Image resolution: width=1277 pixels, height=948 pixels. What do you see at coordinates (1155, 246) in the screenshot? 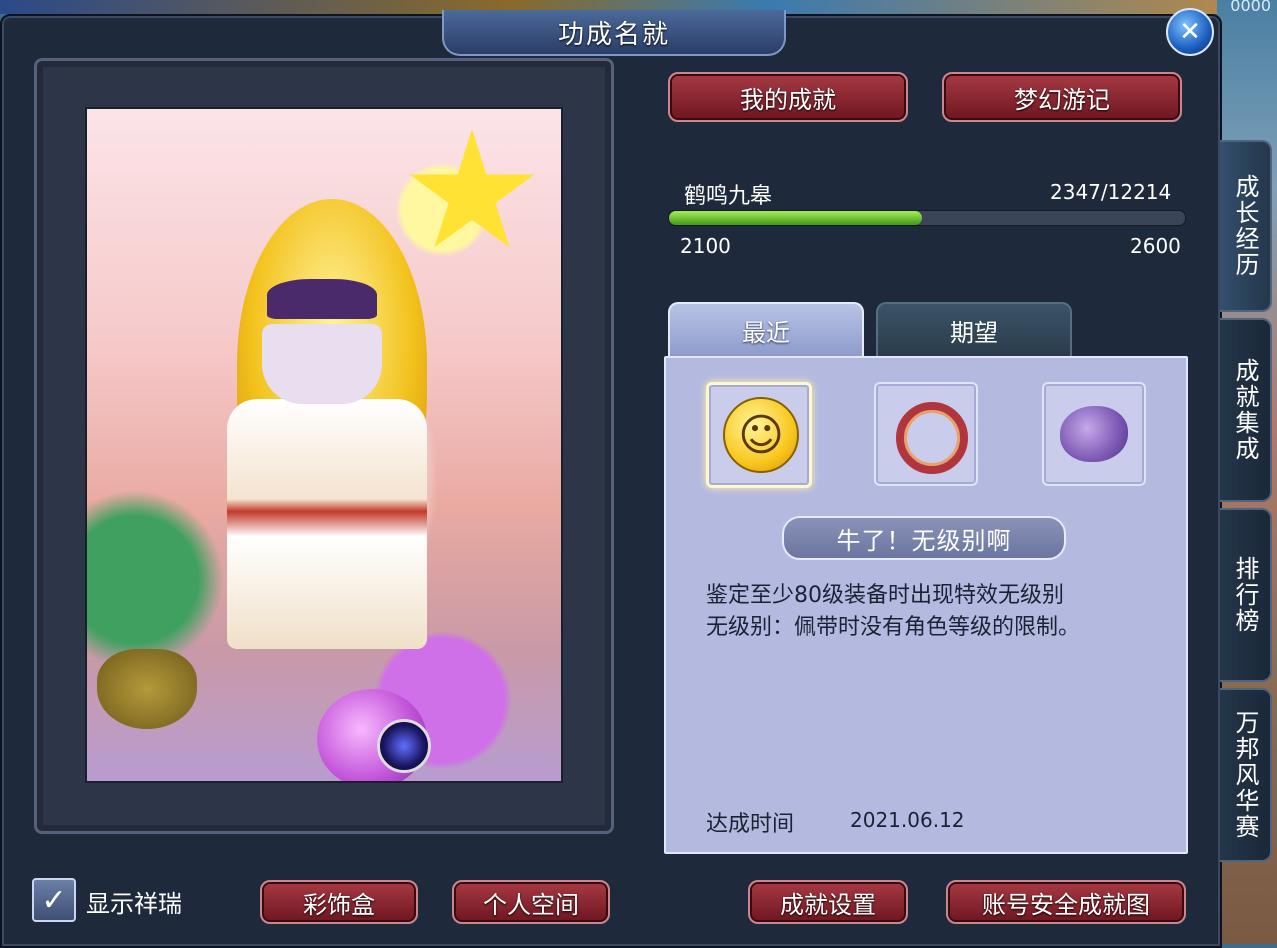
I see `progress-range-max: 2600` at bounding box center [1155, 246].